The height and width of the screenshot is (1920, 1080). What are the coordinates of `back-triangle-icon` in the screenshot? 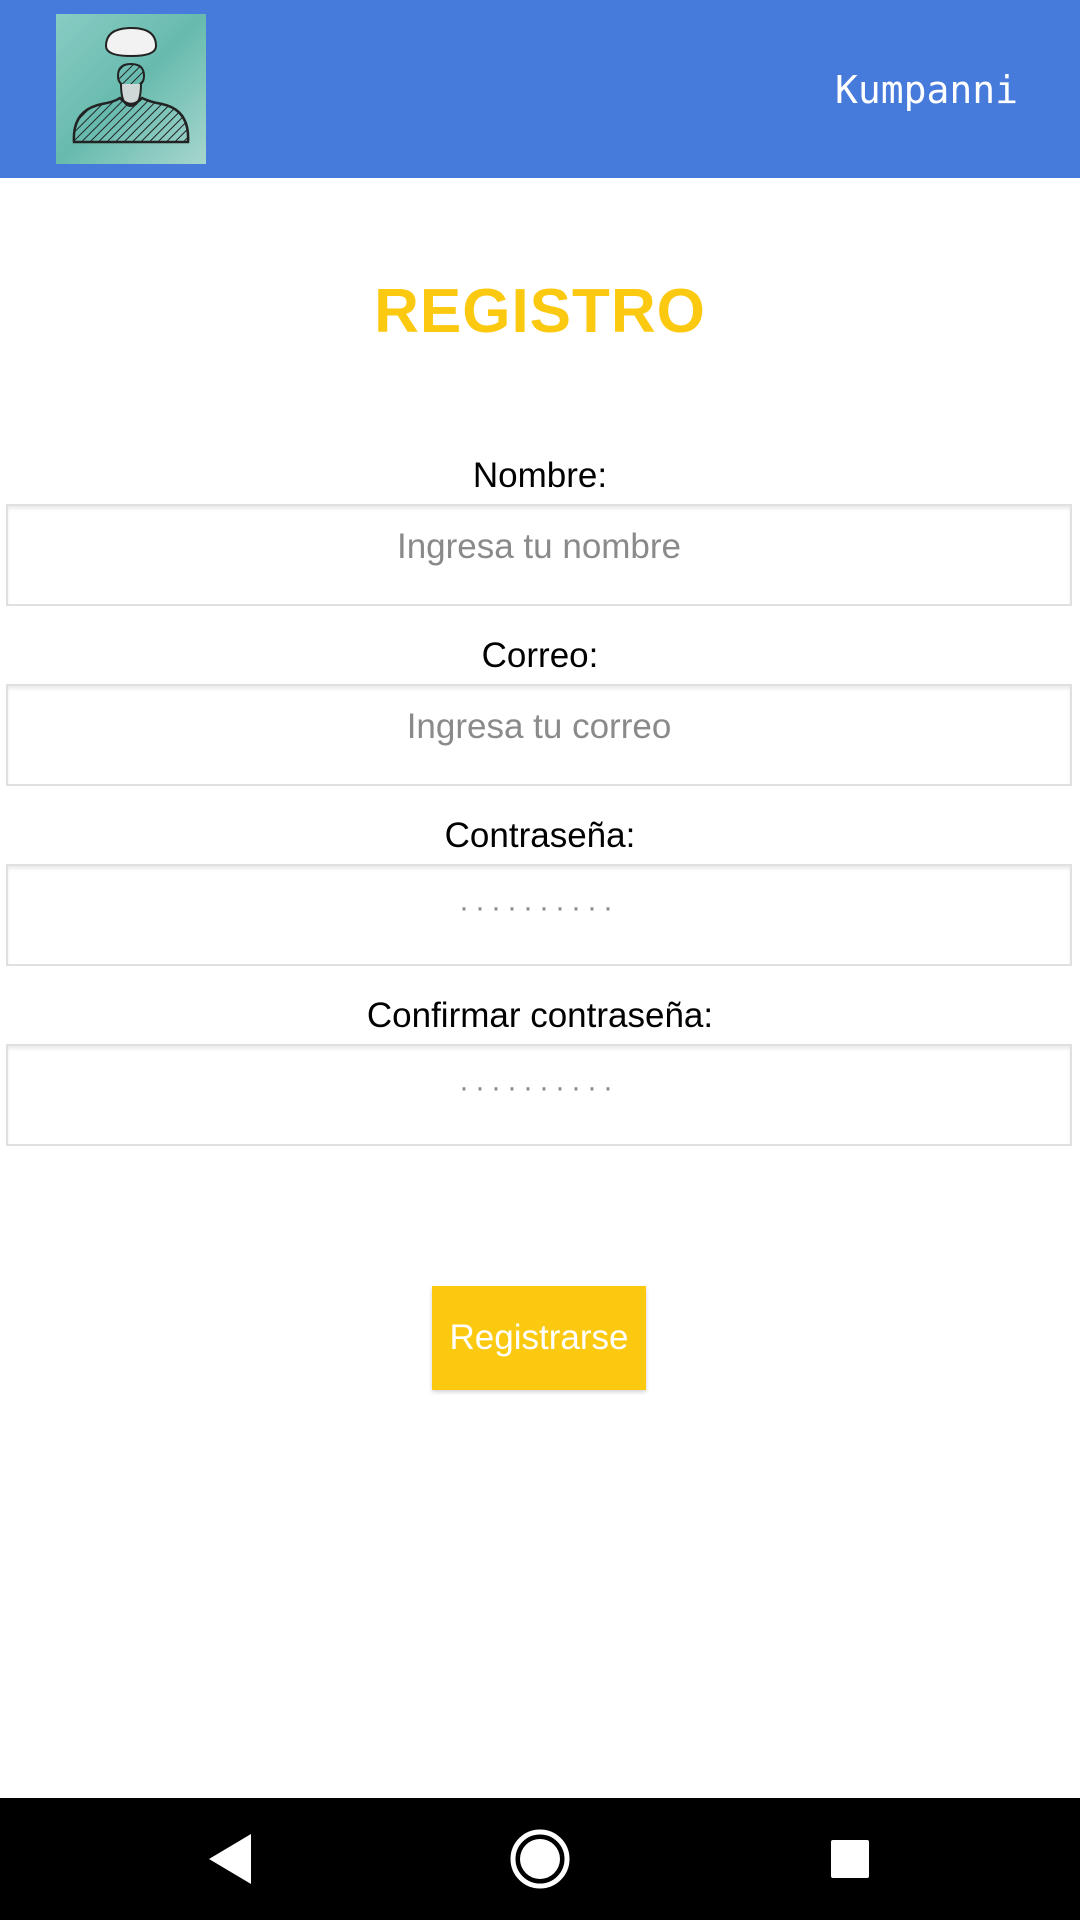 It's located at (230, 1859).